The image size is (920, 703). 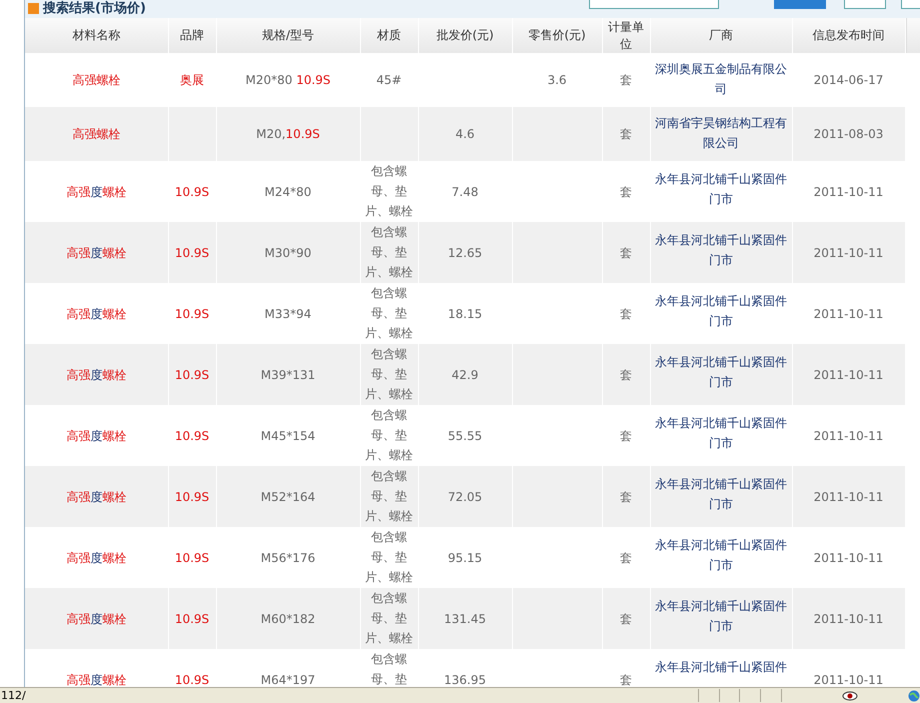 What do you see at coordinates (465, 618) in the screenshot?
I see `table-cell: 131.45` at bounding box center [465, 618].